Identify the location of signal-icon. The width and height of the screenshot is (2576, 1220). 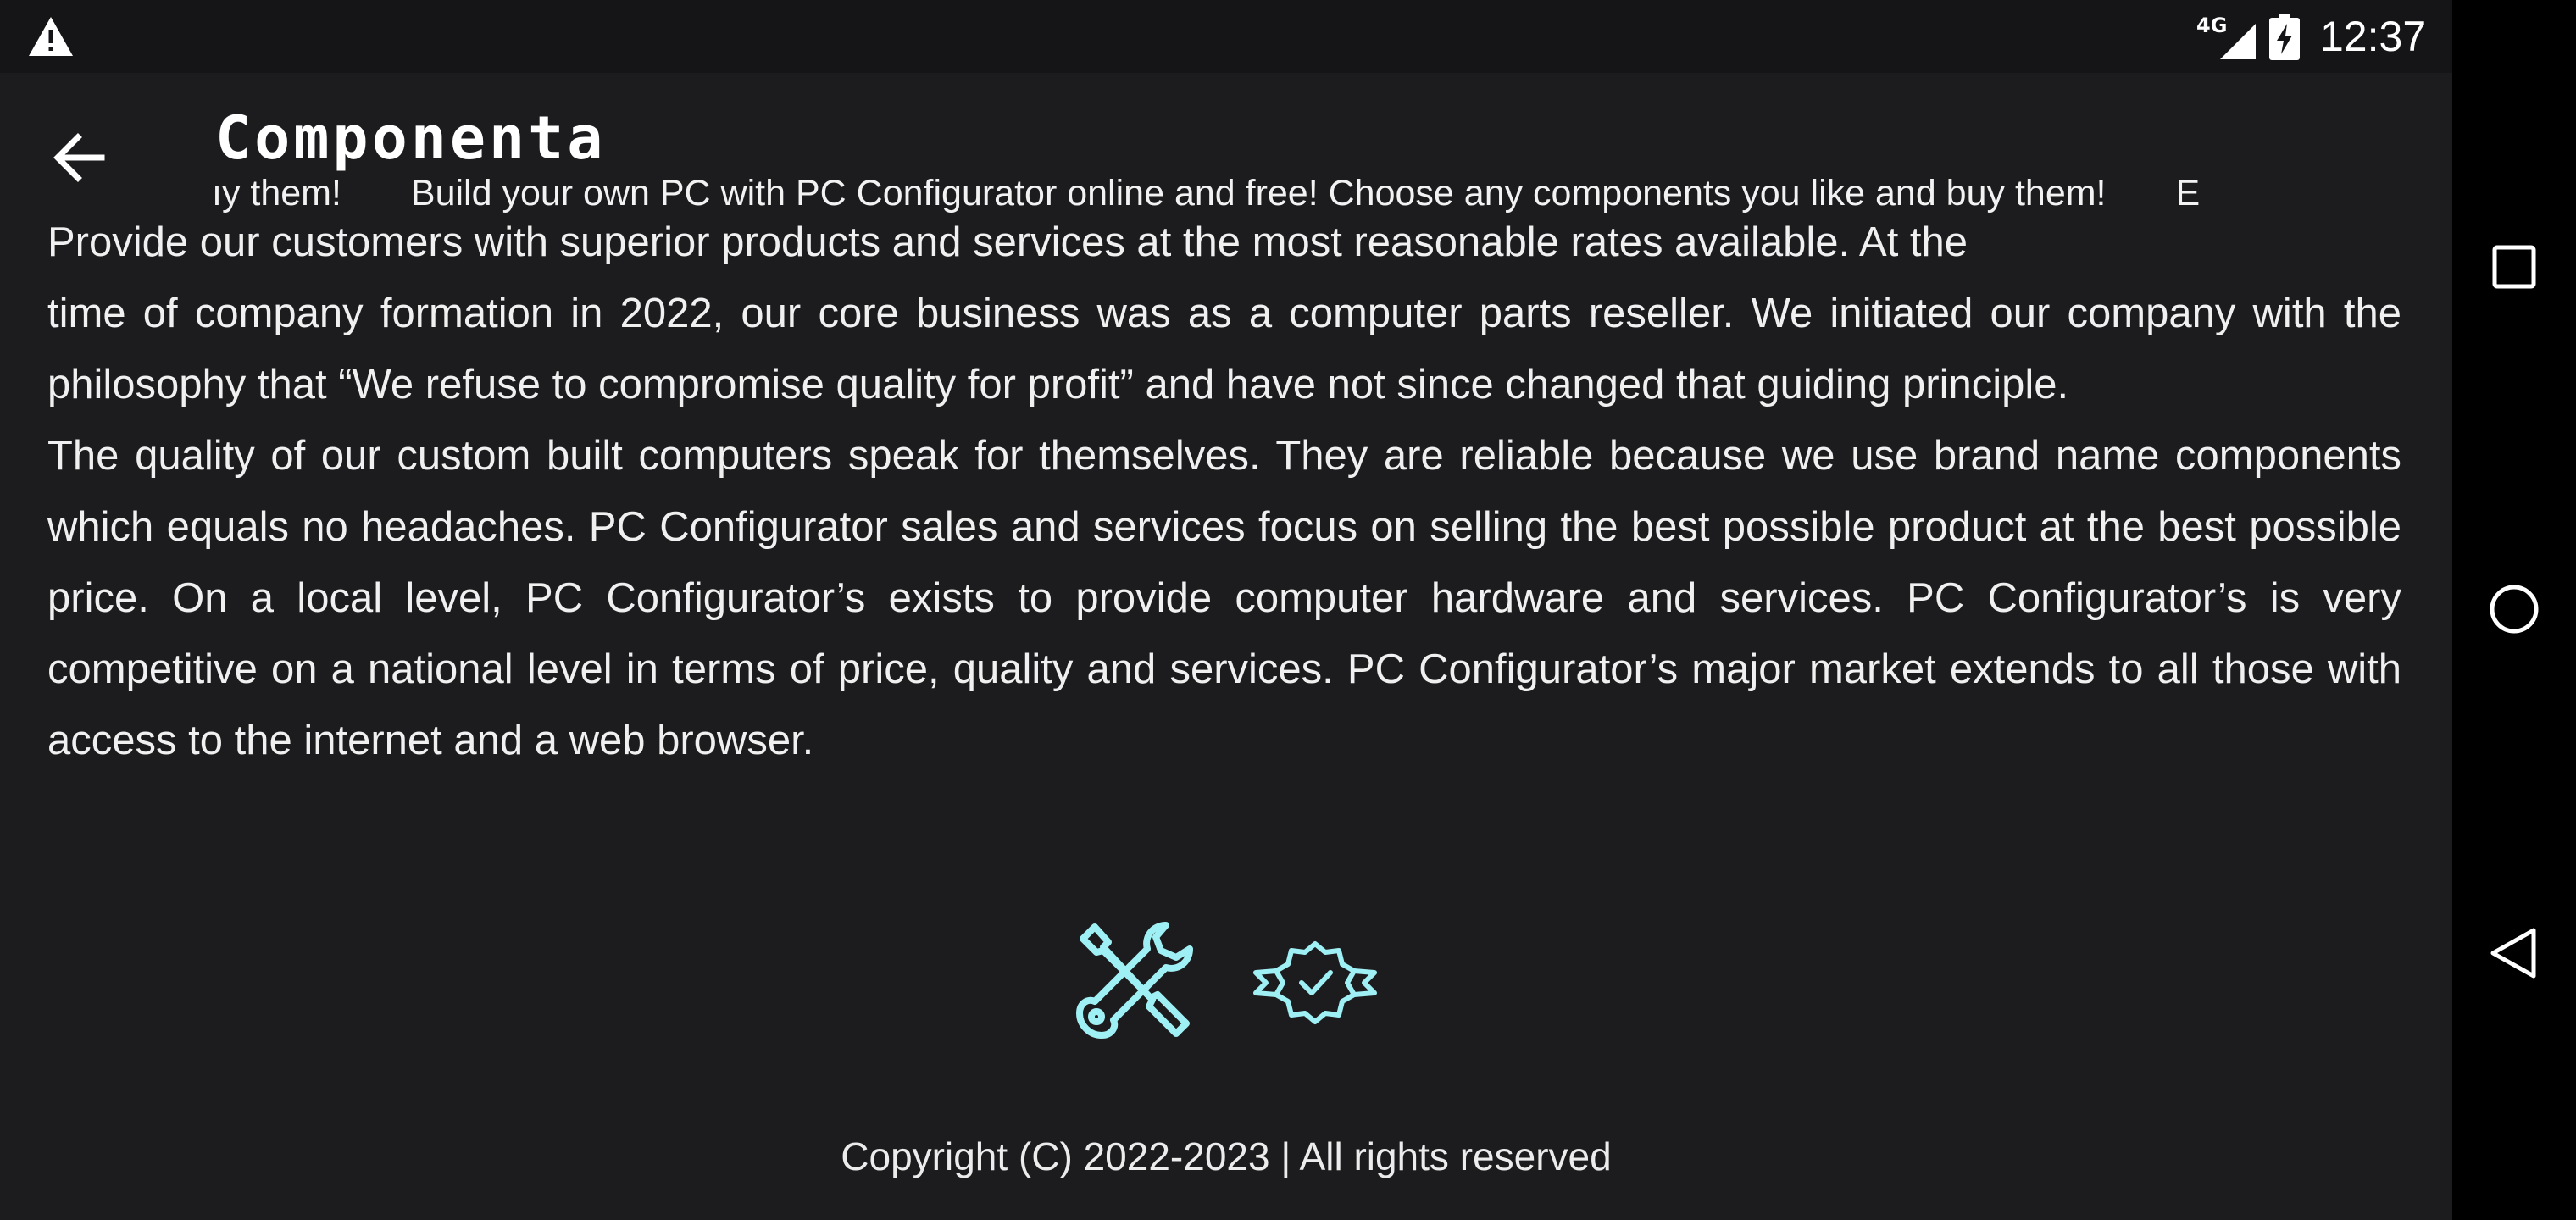
(2238, 41).